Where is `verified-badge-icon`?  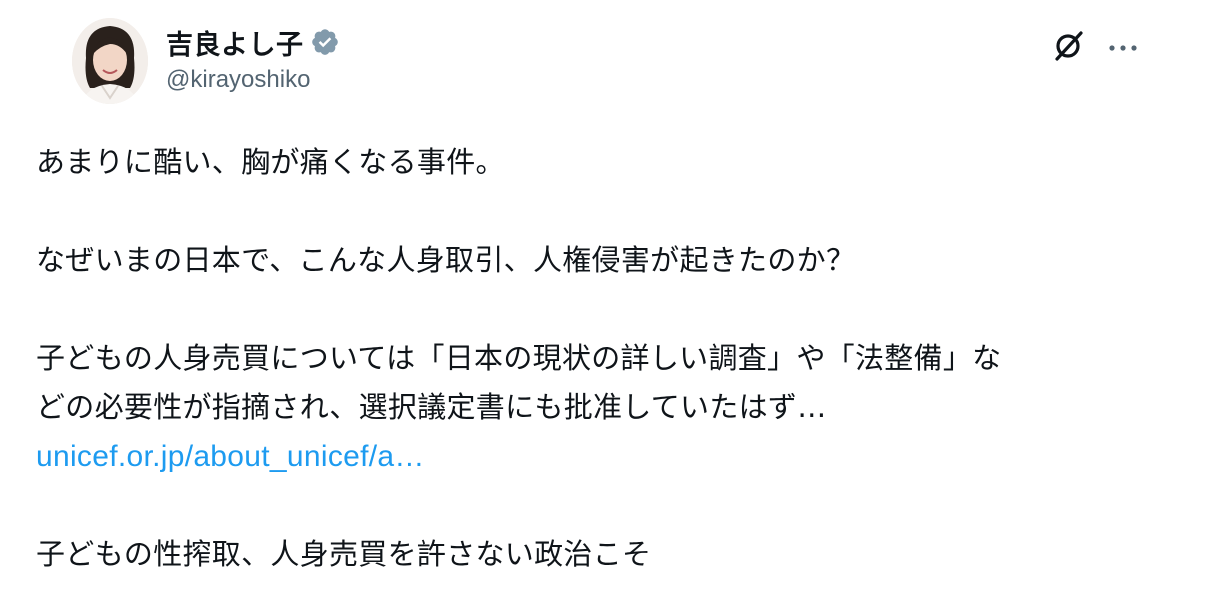
verified-badge-icon is located at coordinates (325, 42).